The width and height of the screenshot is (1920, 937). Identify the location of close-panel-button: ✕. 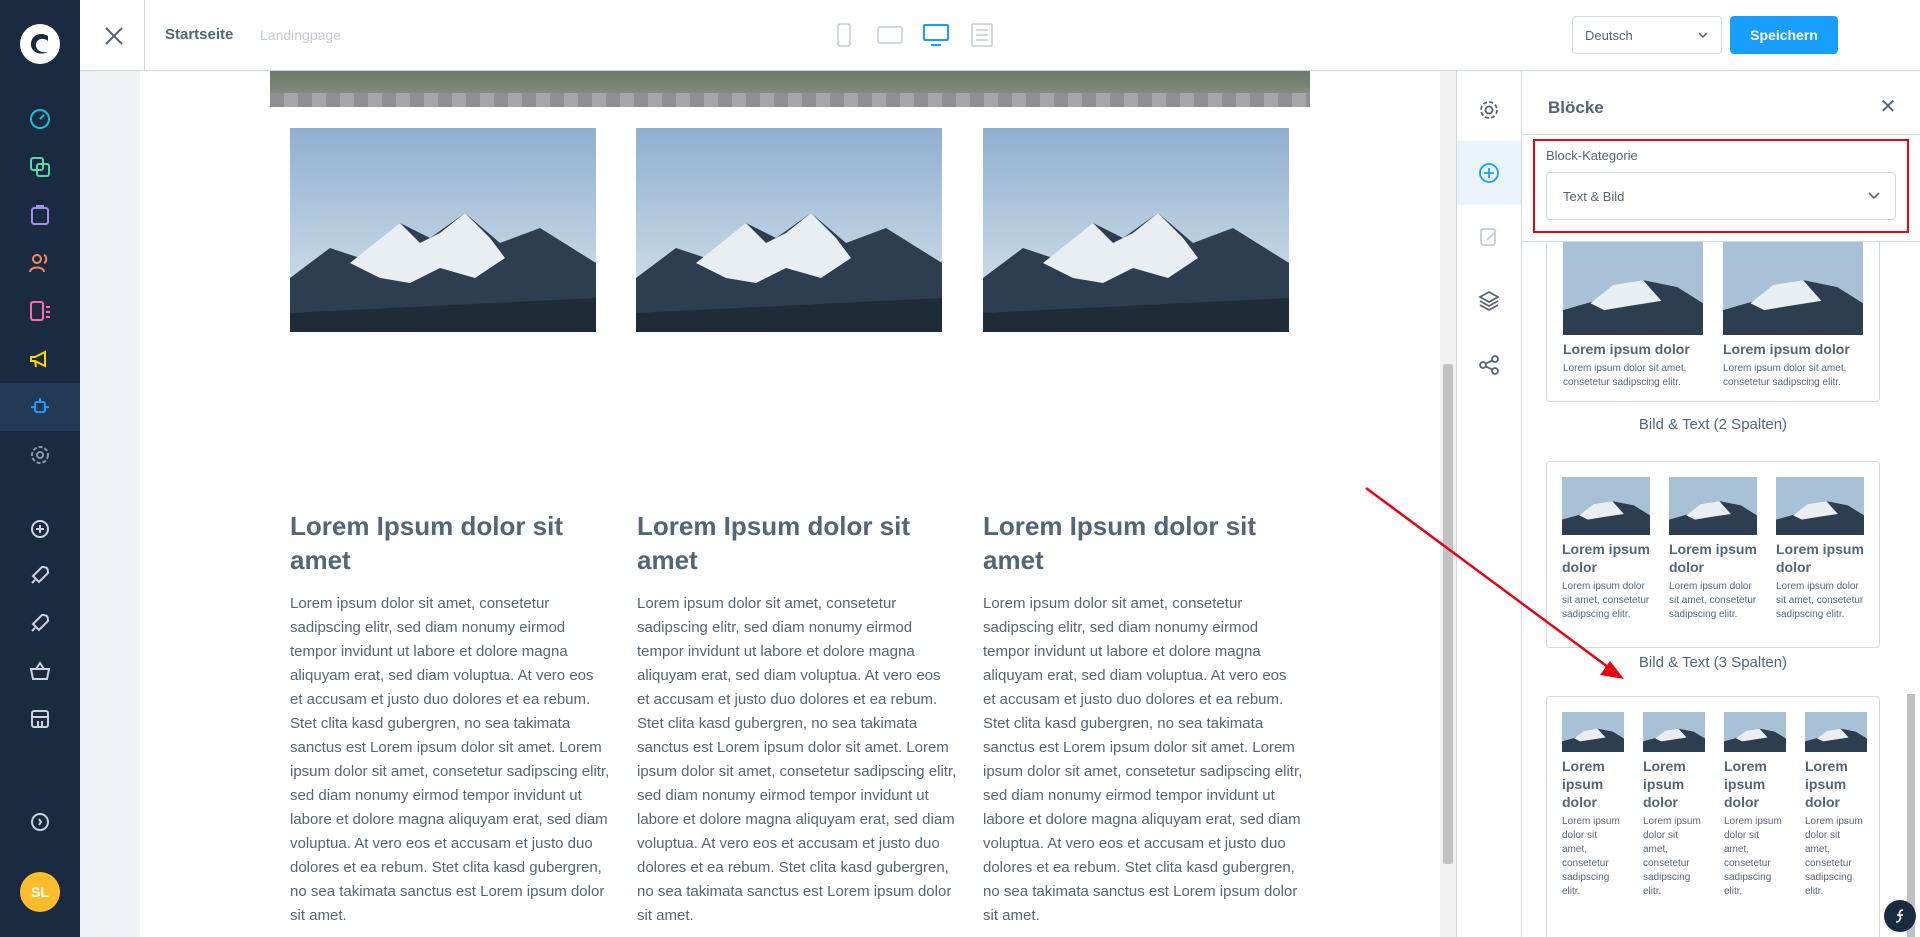
(1888, 107).